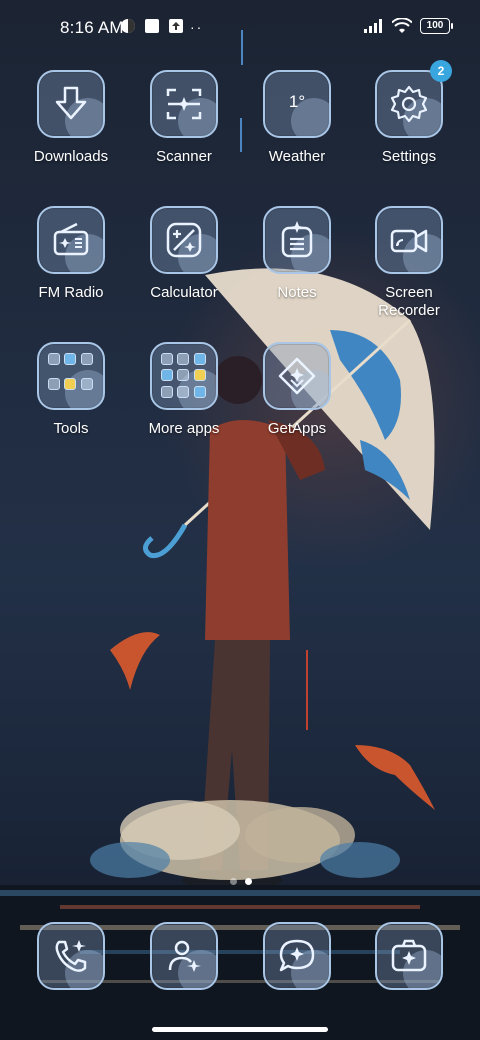 Image resolution: width=480 pixels, height=1040 pixels. I want to click on dock-camera, so click(409, 956).